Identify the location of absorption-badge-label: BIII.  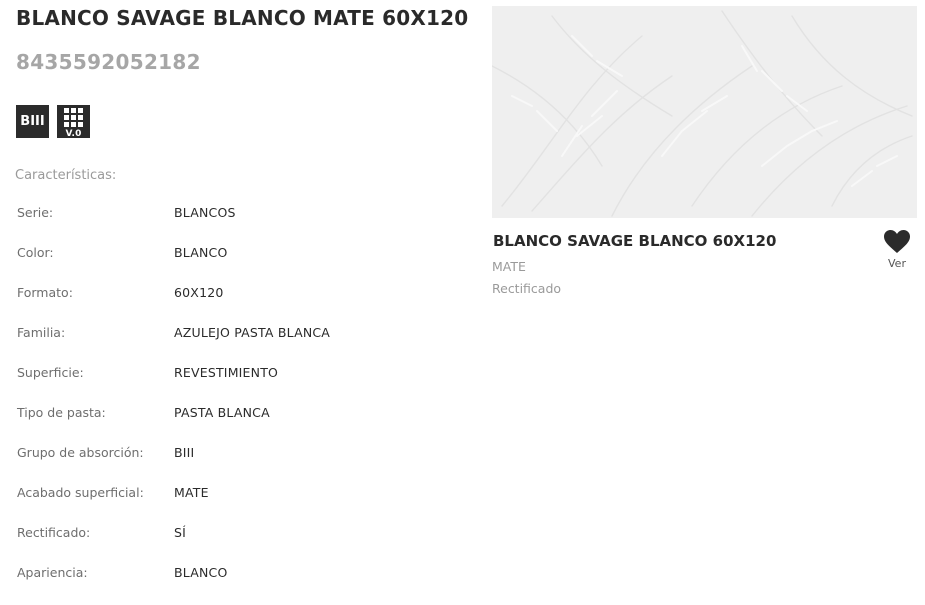
(32, 121).